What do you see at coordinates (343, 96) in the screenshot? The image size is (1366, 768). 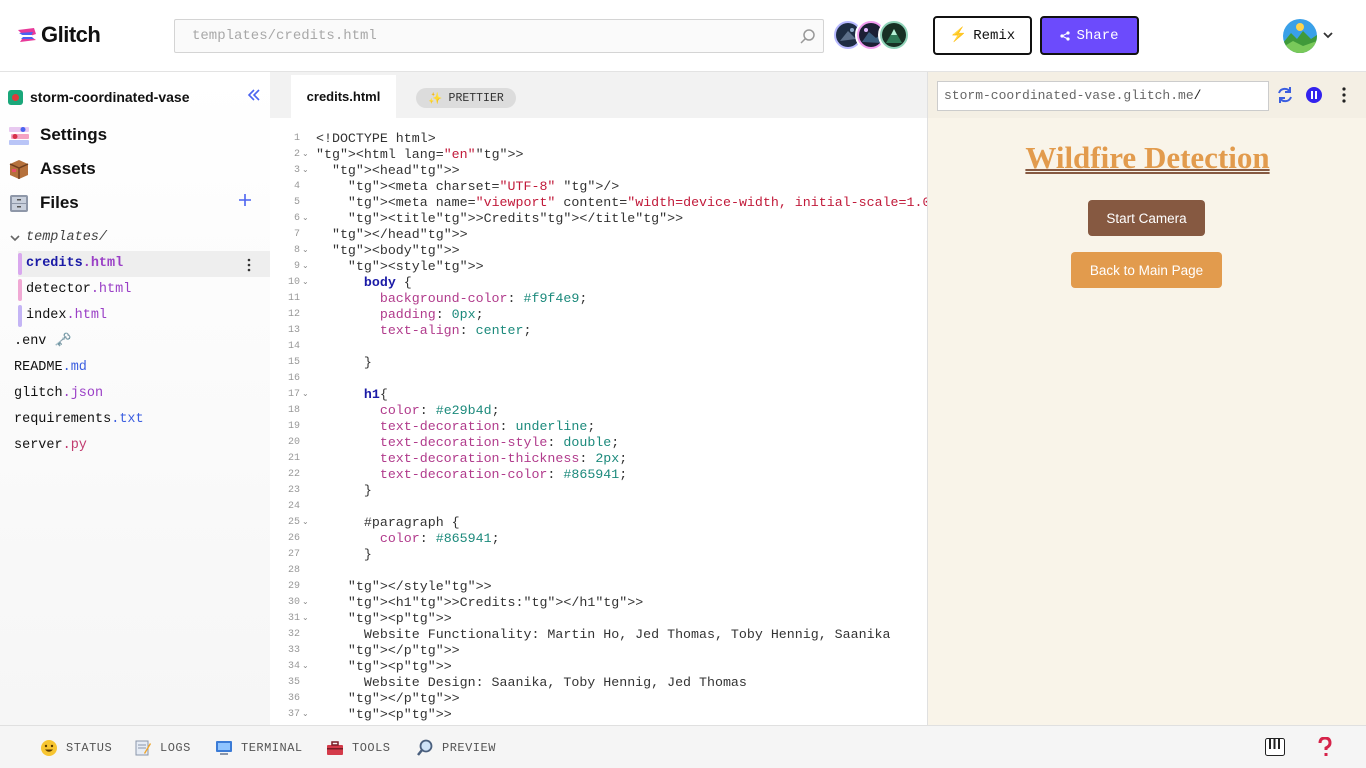 I see `tab-credits-html: credits.html` at bounding box center [343, 96].